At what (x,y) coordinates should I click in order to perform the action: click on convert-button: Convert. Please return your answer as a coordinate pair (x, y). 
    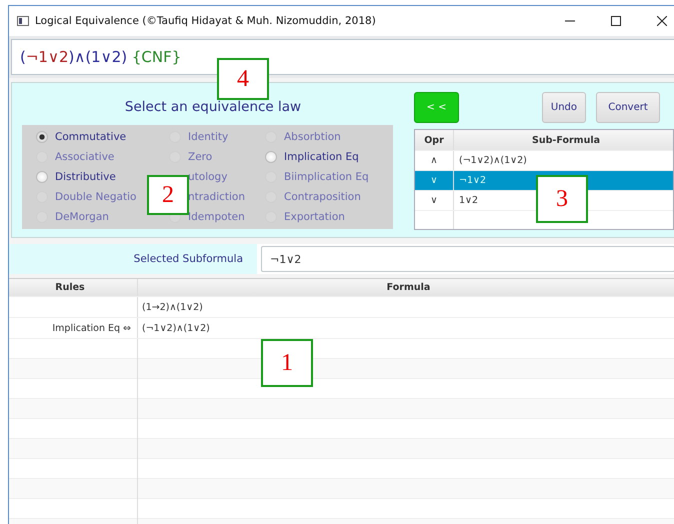
    Looking at the image, I should click on (628, 107).